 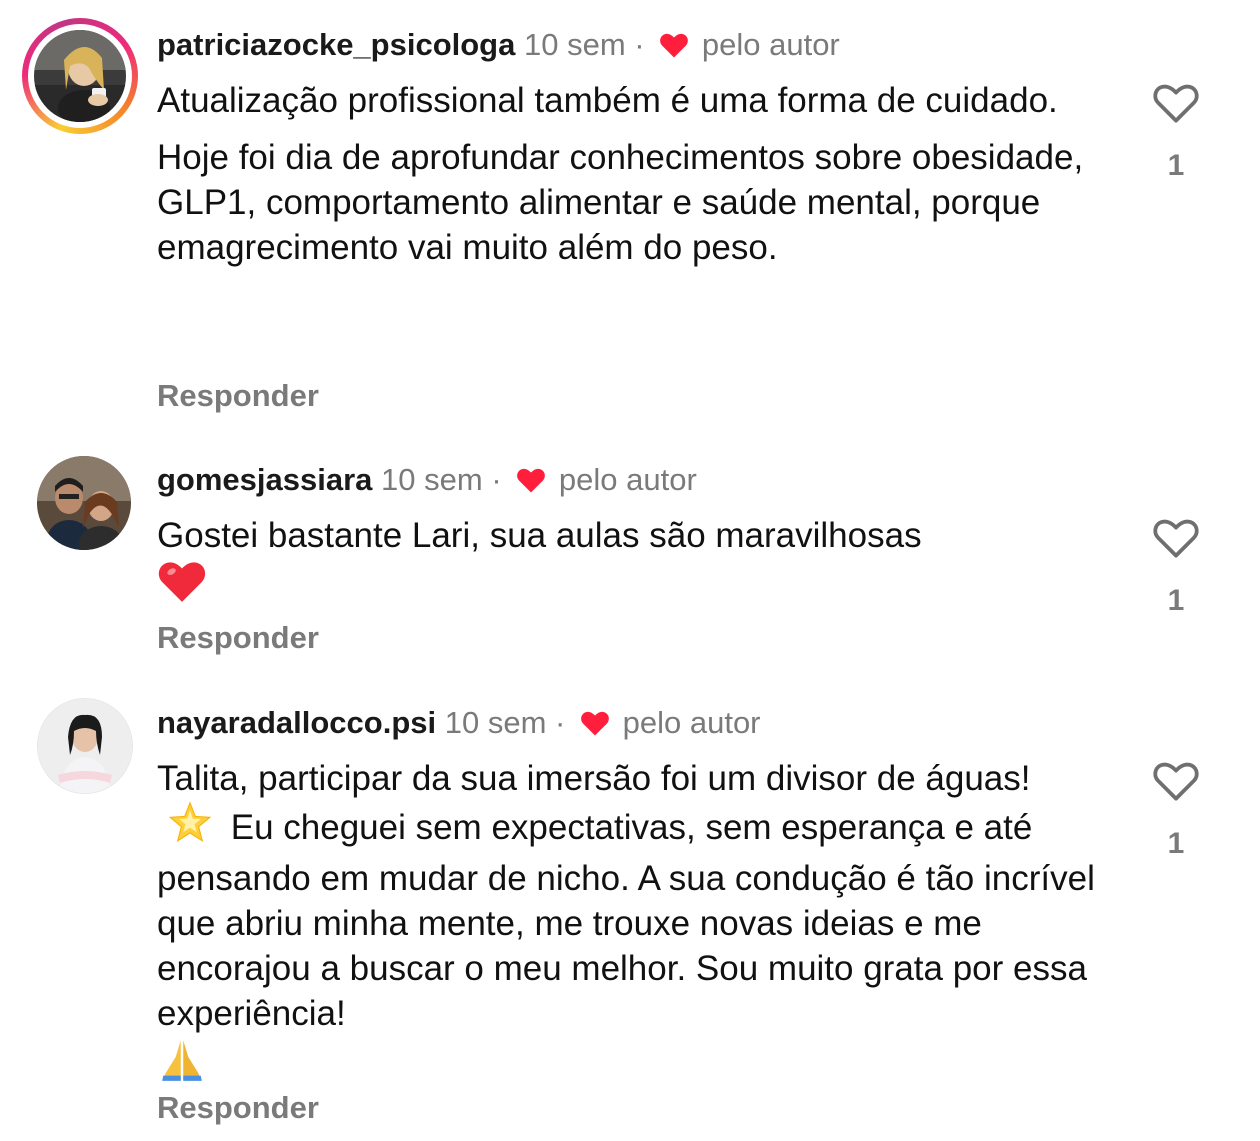 I want to click on comment-header: gomesjassiara 10 sem · pelo autor, so click(x=427, y=480).